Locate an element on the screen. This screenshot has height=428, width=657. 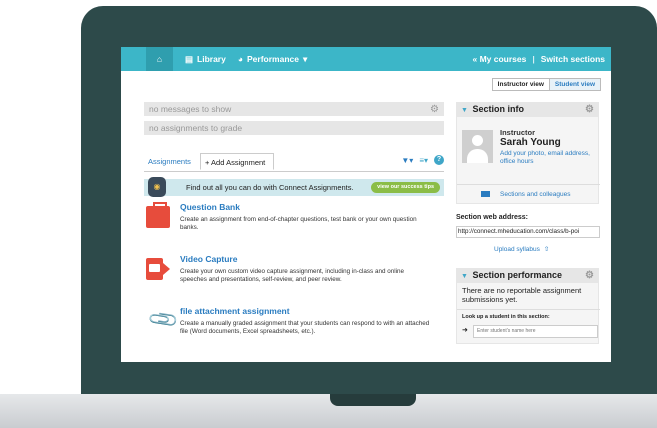
nav-performance-label: Performance is located at coordinates (273, 59).